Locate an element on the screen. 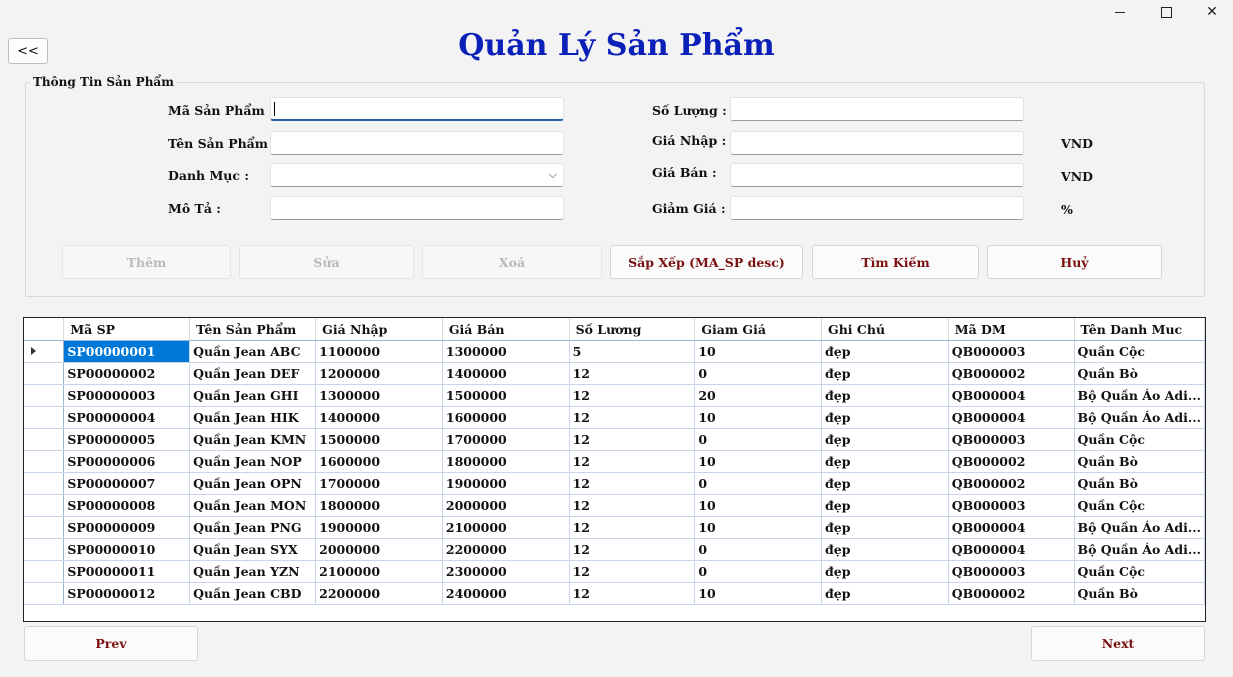 Image resolution: width=1233 pixels, height=677 pixels. table-cell: Quần Jean CBD is located at coordinates (253, 593).